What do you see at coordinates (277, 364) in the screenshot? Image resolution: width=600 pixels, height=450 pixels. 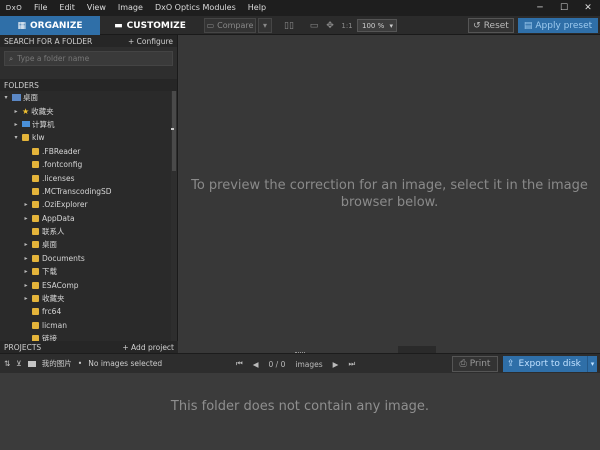 I see `page-counter: 0 / 0` at bounding box center [277, 364].